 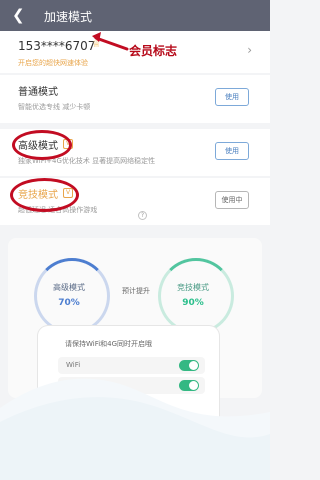 What do you see at coordinates (131, 385) in the screenshot?
I see `mobile-data-row: 4G` at bounding box center [131, 385].